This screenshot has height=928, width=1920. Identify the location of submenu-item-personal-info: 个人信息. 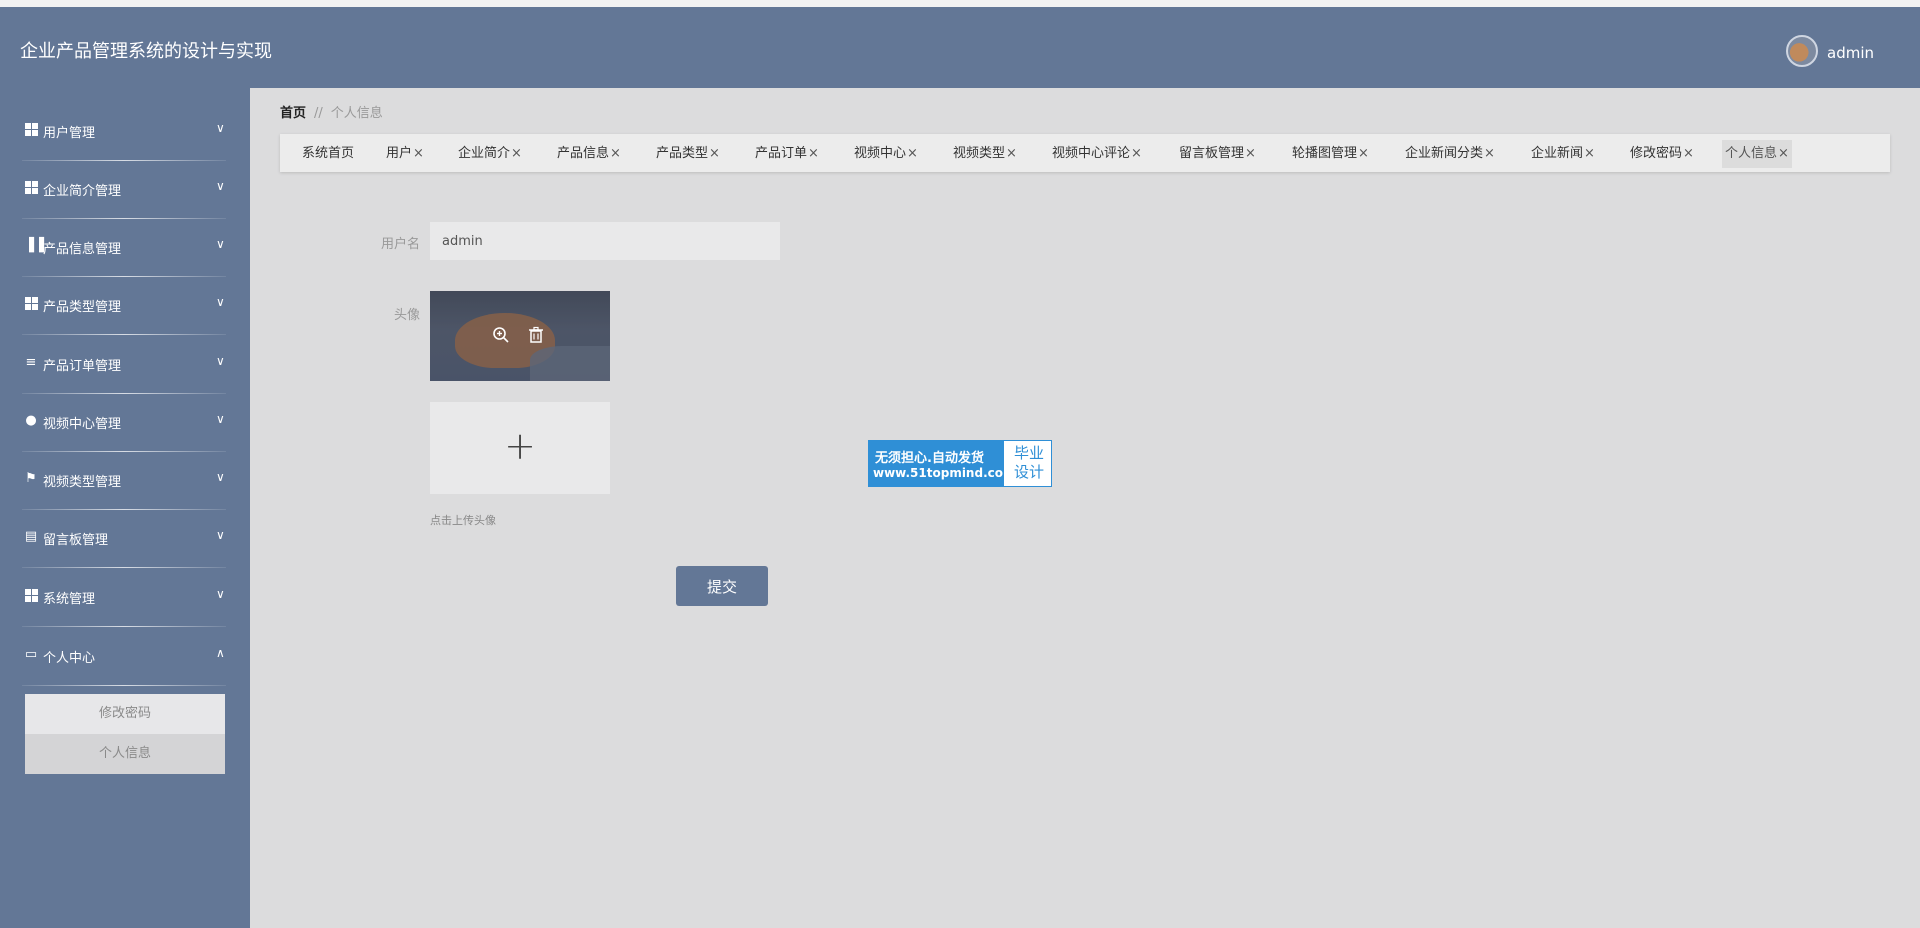
(125, 754).